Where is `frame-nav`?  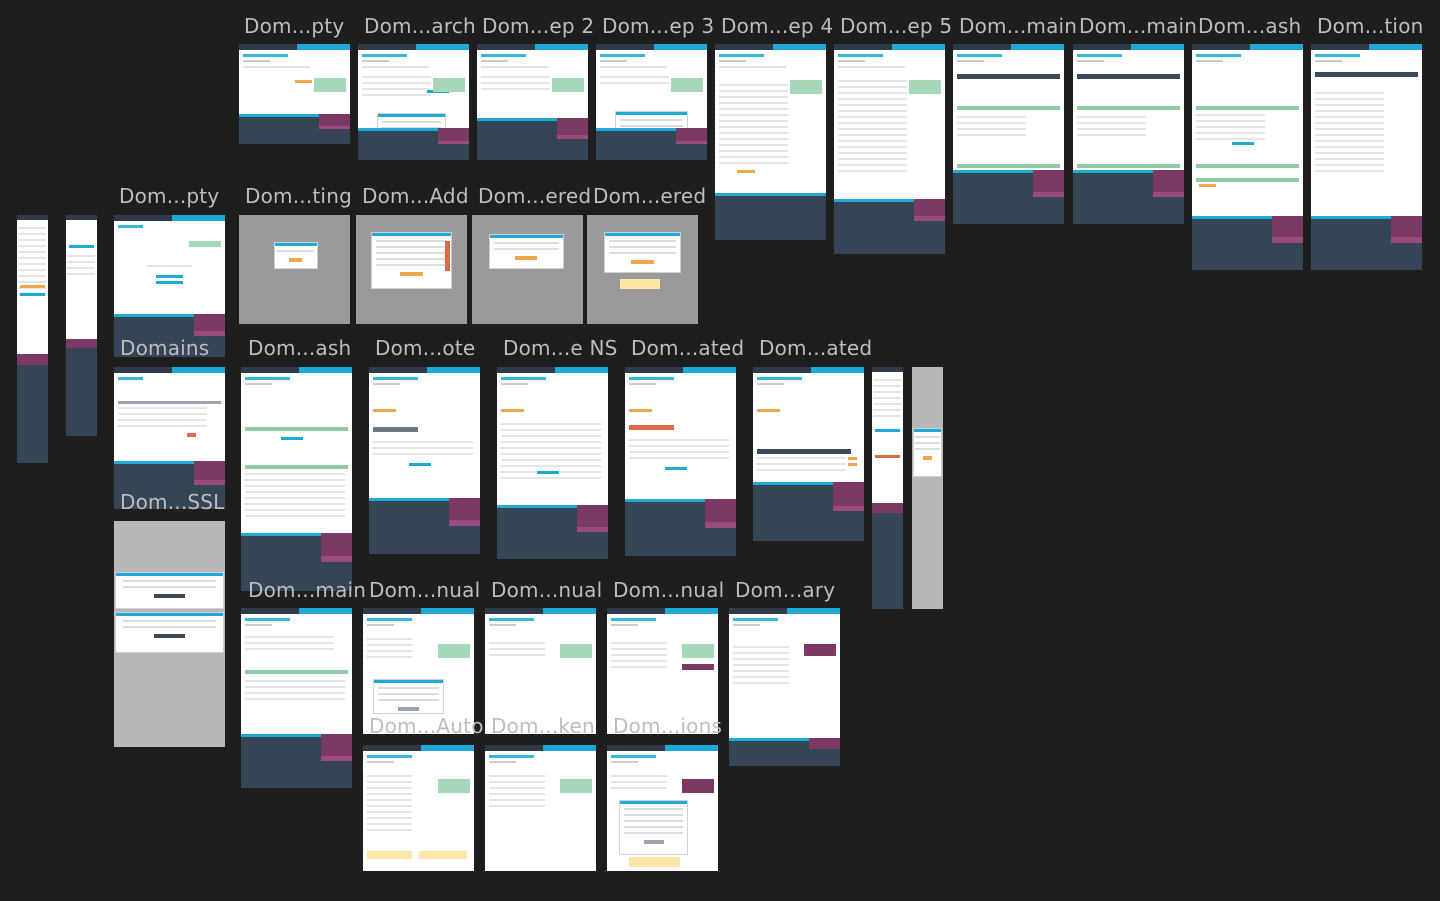 frame-nav is located at coordinates (323, 47).